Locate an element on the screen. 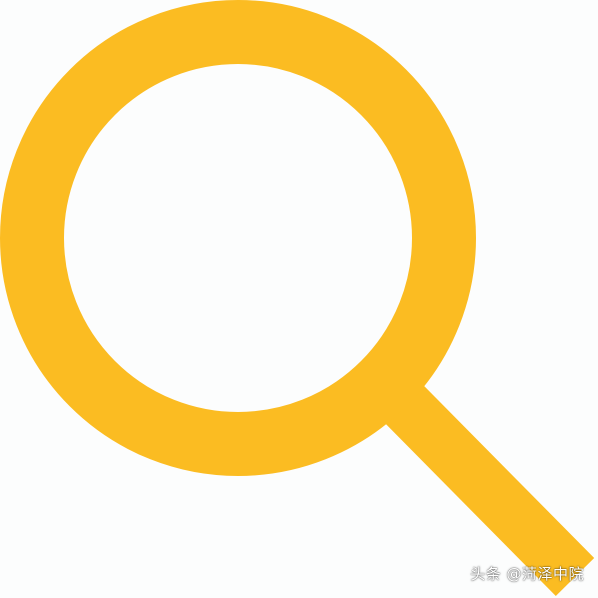 Image resolution: width=598 pixels, height=598 pixels. watermark: 头条 @菏泽中院 is located at coordinates (527, 574).